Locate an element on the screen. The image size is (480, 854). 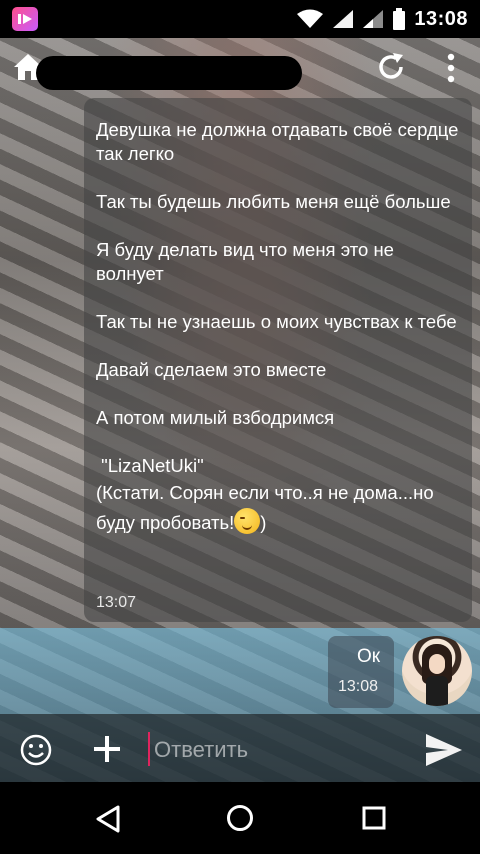
back-icon is located at coordinates (108, 819).